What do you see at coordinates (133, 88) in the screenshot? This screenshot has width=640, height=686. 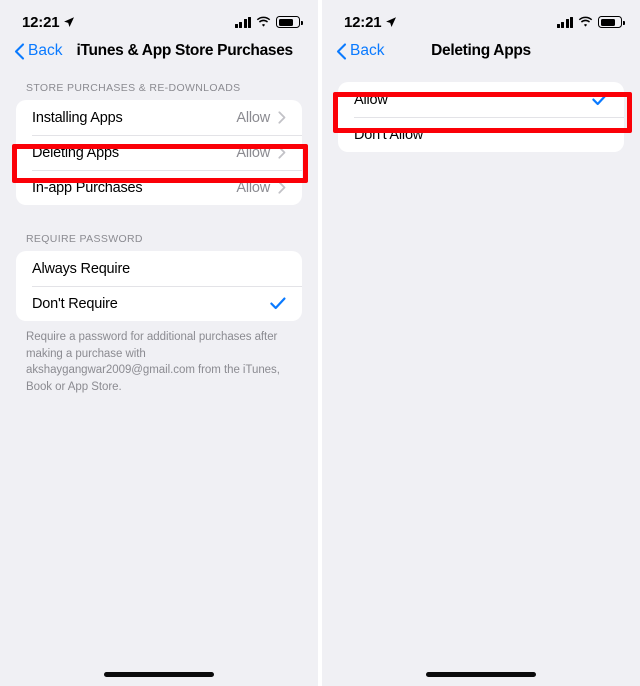 I see `section-header-store-purchases: STORE PURCHASES & RE-DOWNLOADS` at bounding box center [133, 88].